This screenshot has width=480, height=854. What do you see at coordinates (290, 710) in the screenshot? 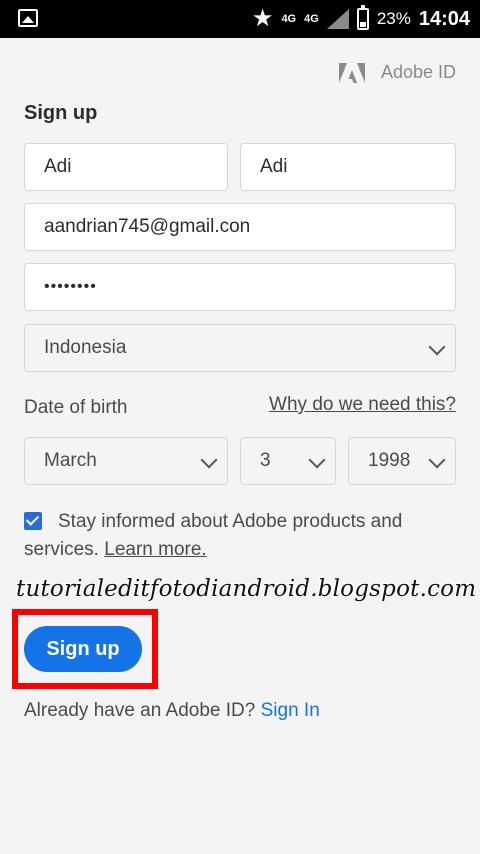
I see `sign-in-link: Sign In` at bounding box center [290, 710].